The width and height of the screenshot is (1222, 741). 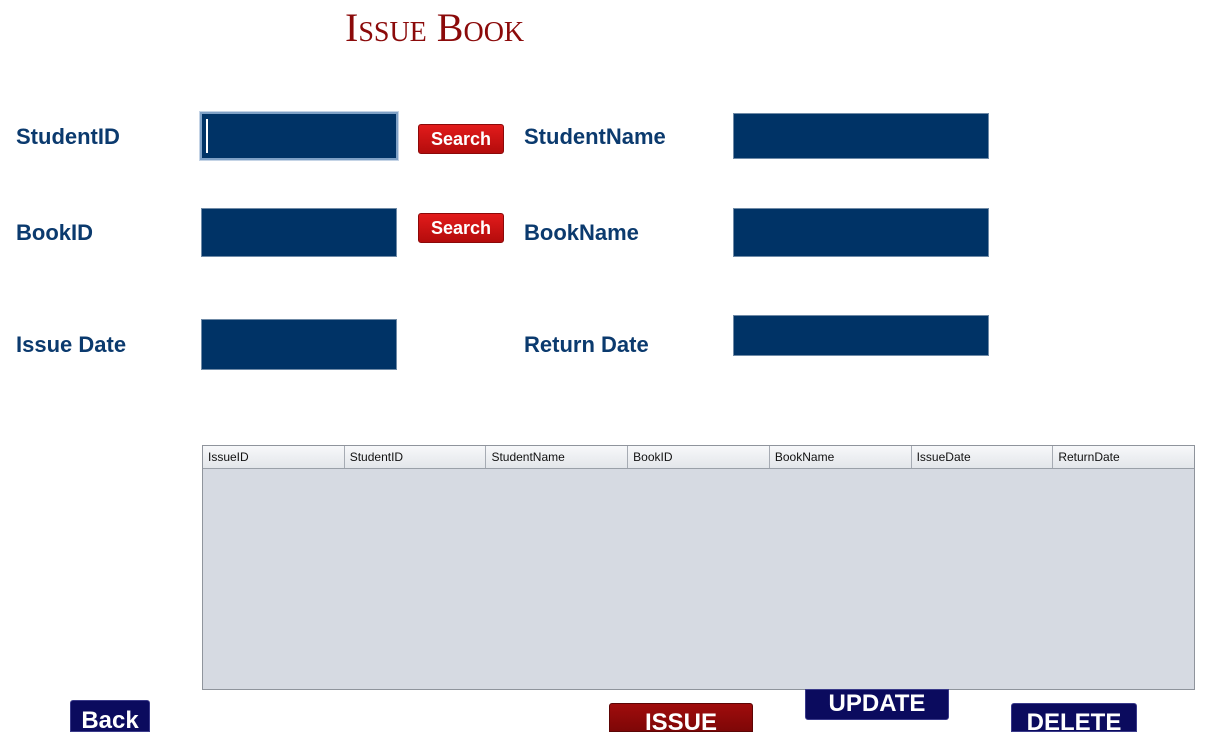 What do you see at coordinates (581, 232) in the screenshot?
I see `book-name-label: BookName` at bounding box center [581, 232].